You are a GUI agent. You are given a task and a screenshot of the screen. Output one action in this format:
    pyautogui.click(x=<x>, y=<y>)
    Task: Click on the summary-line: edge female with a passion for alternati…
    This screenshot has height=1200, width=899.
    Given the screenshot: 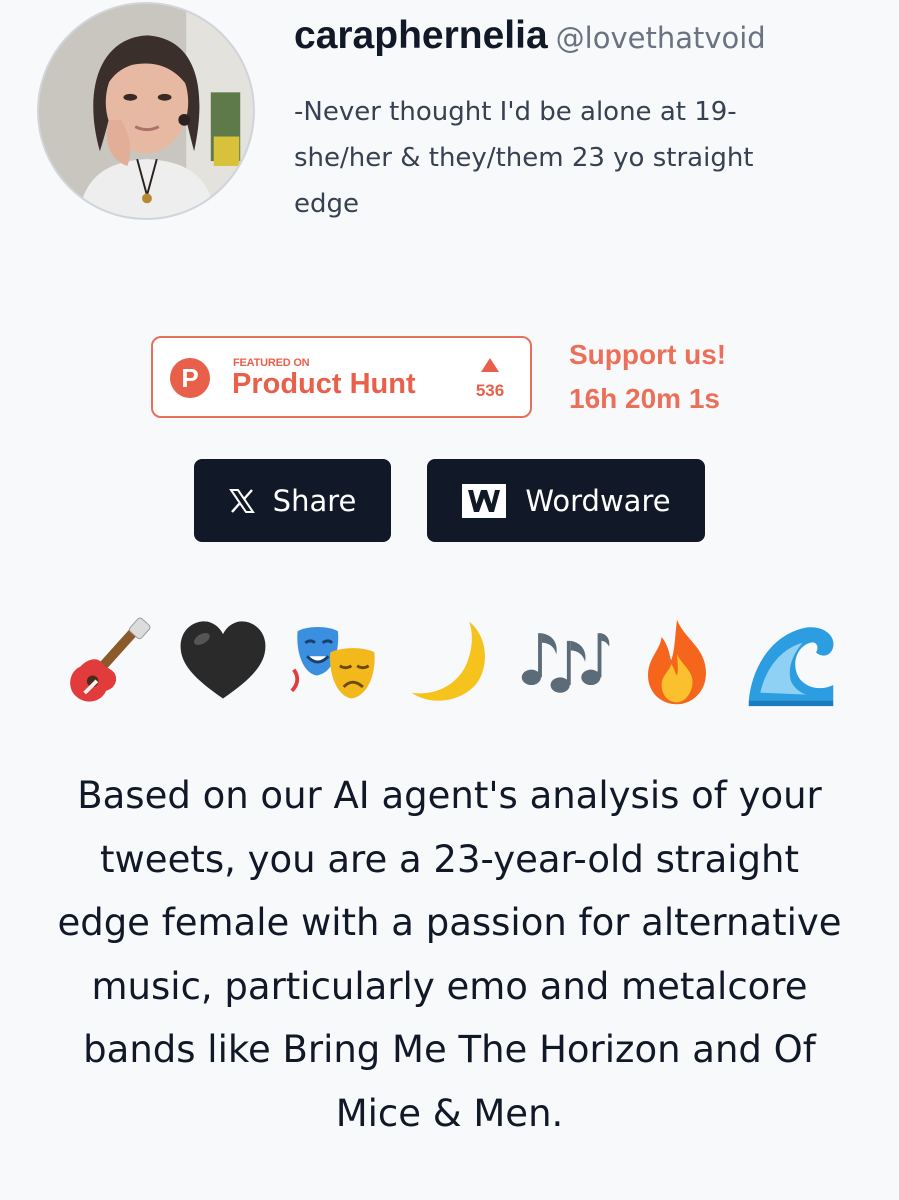 What is the action you would take?
    pyautogui.click(x=449, y=922)
    